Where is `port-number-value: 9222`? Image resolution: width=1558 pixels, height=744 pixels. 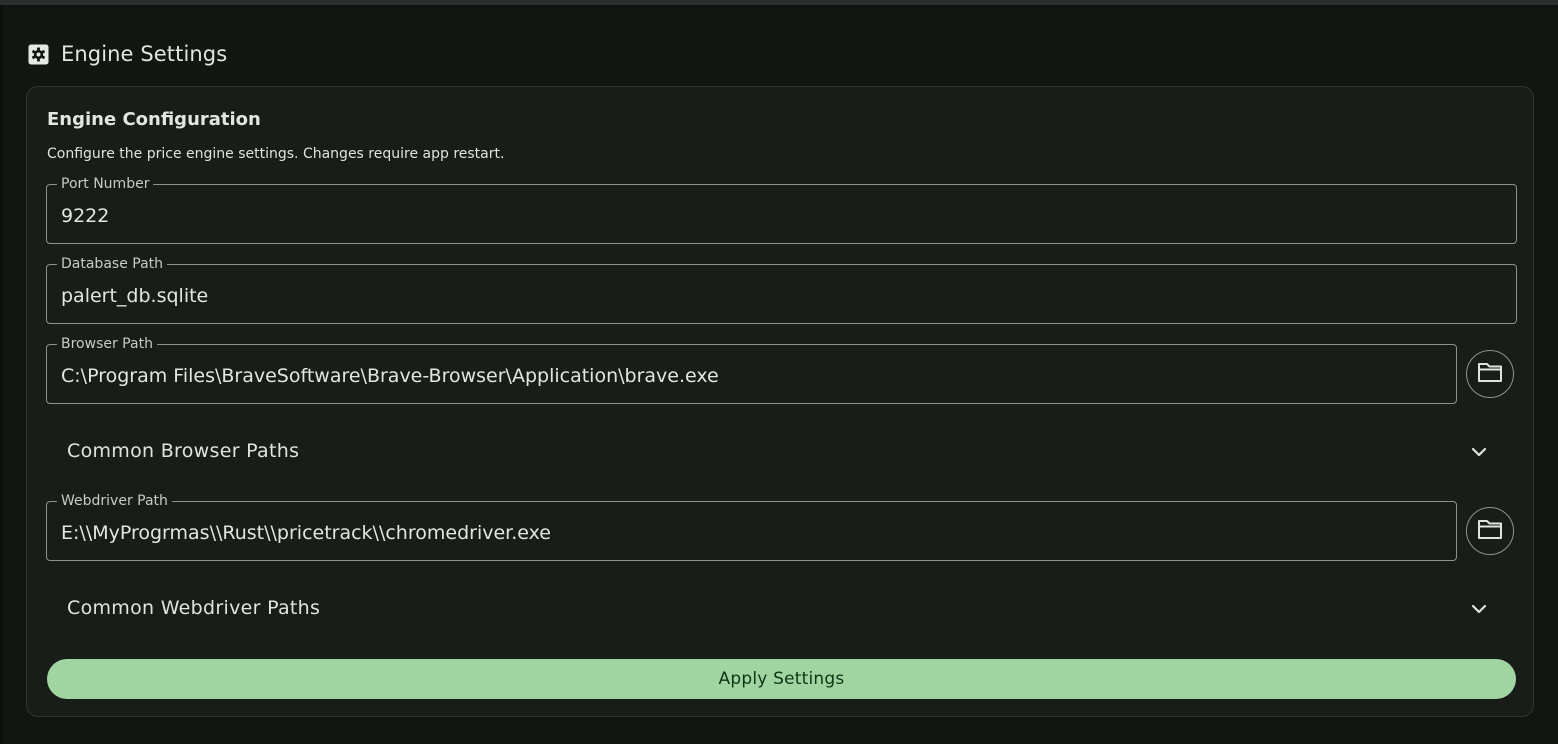
port-number-value: 9222 is located at coordinates (85, 216).